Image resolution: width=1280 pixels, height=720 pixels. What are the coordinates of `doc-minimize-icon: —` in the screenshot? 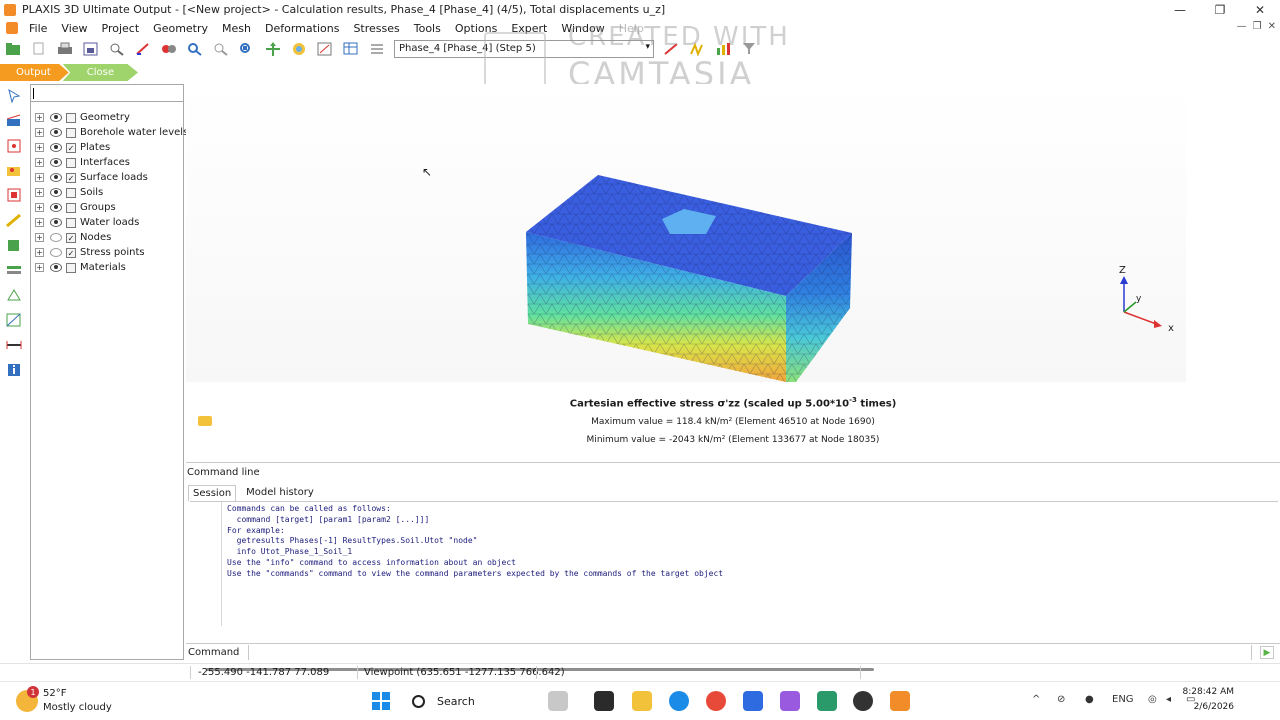 It's located at (1242, 26).